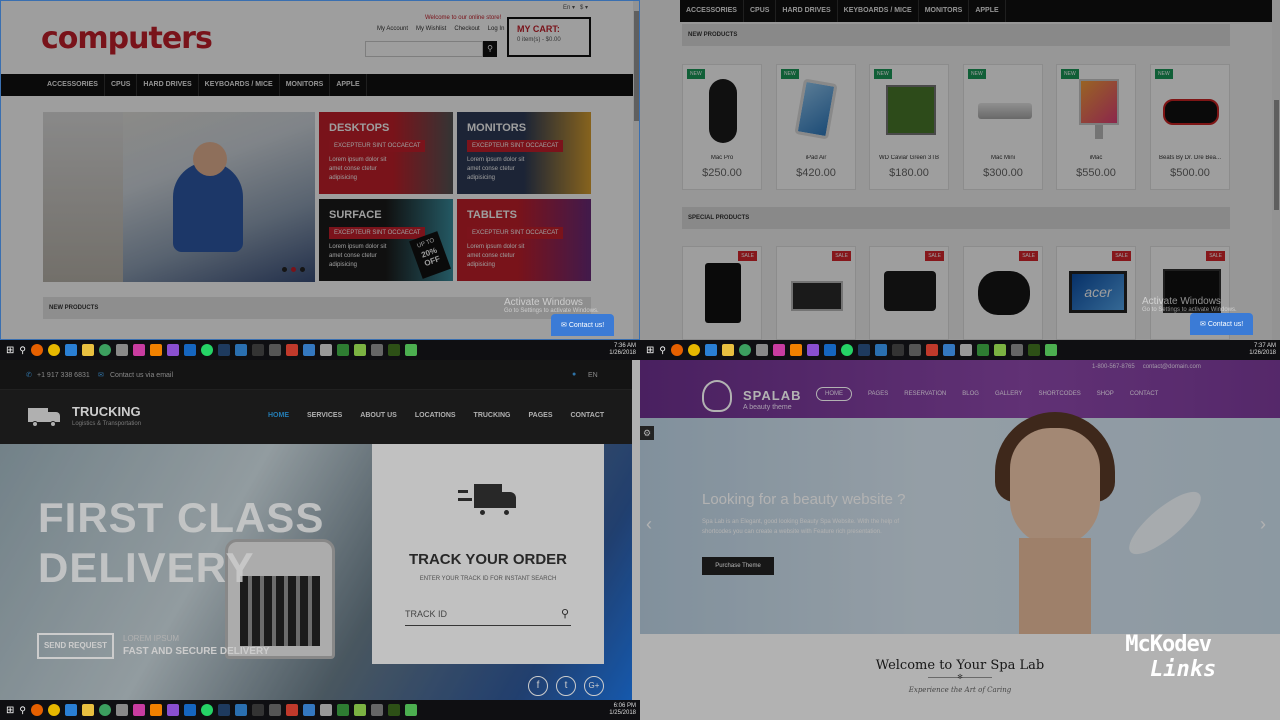  What do you see at coordinates (970, 394) in the screenshot?
I see `nav-blog: BLOG` at bounding box center [970, 394].